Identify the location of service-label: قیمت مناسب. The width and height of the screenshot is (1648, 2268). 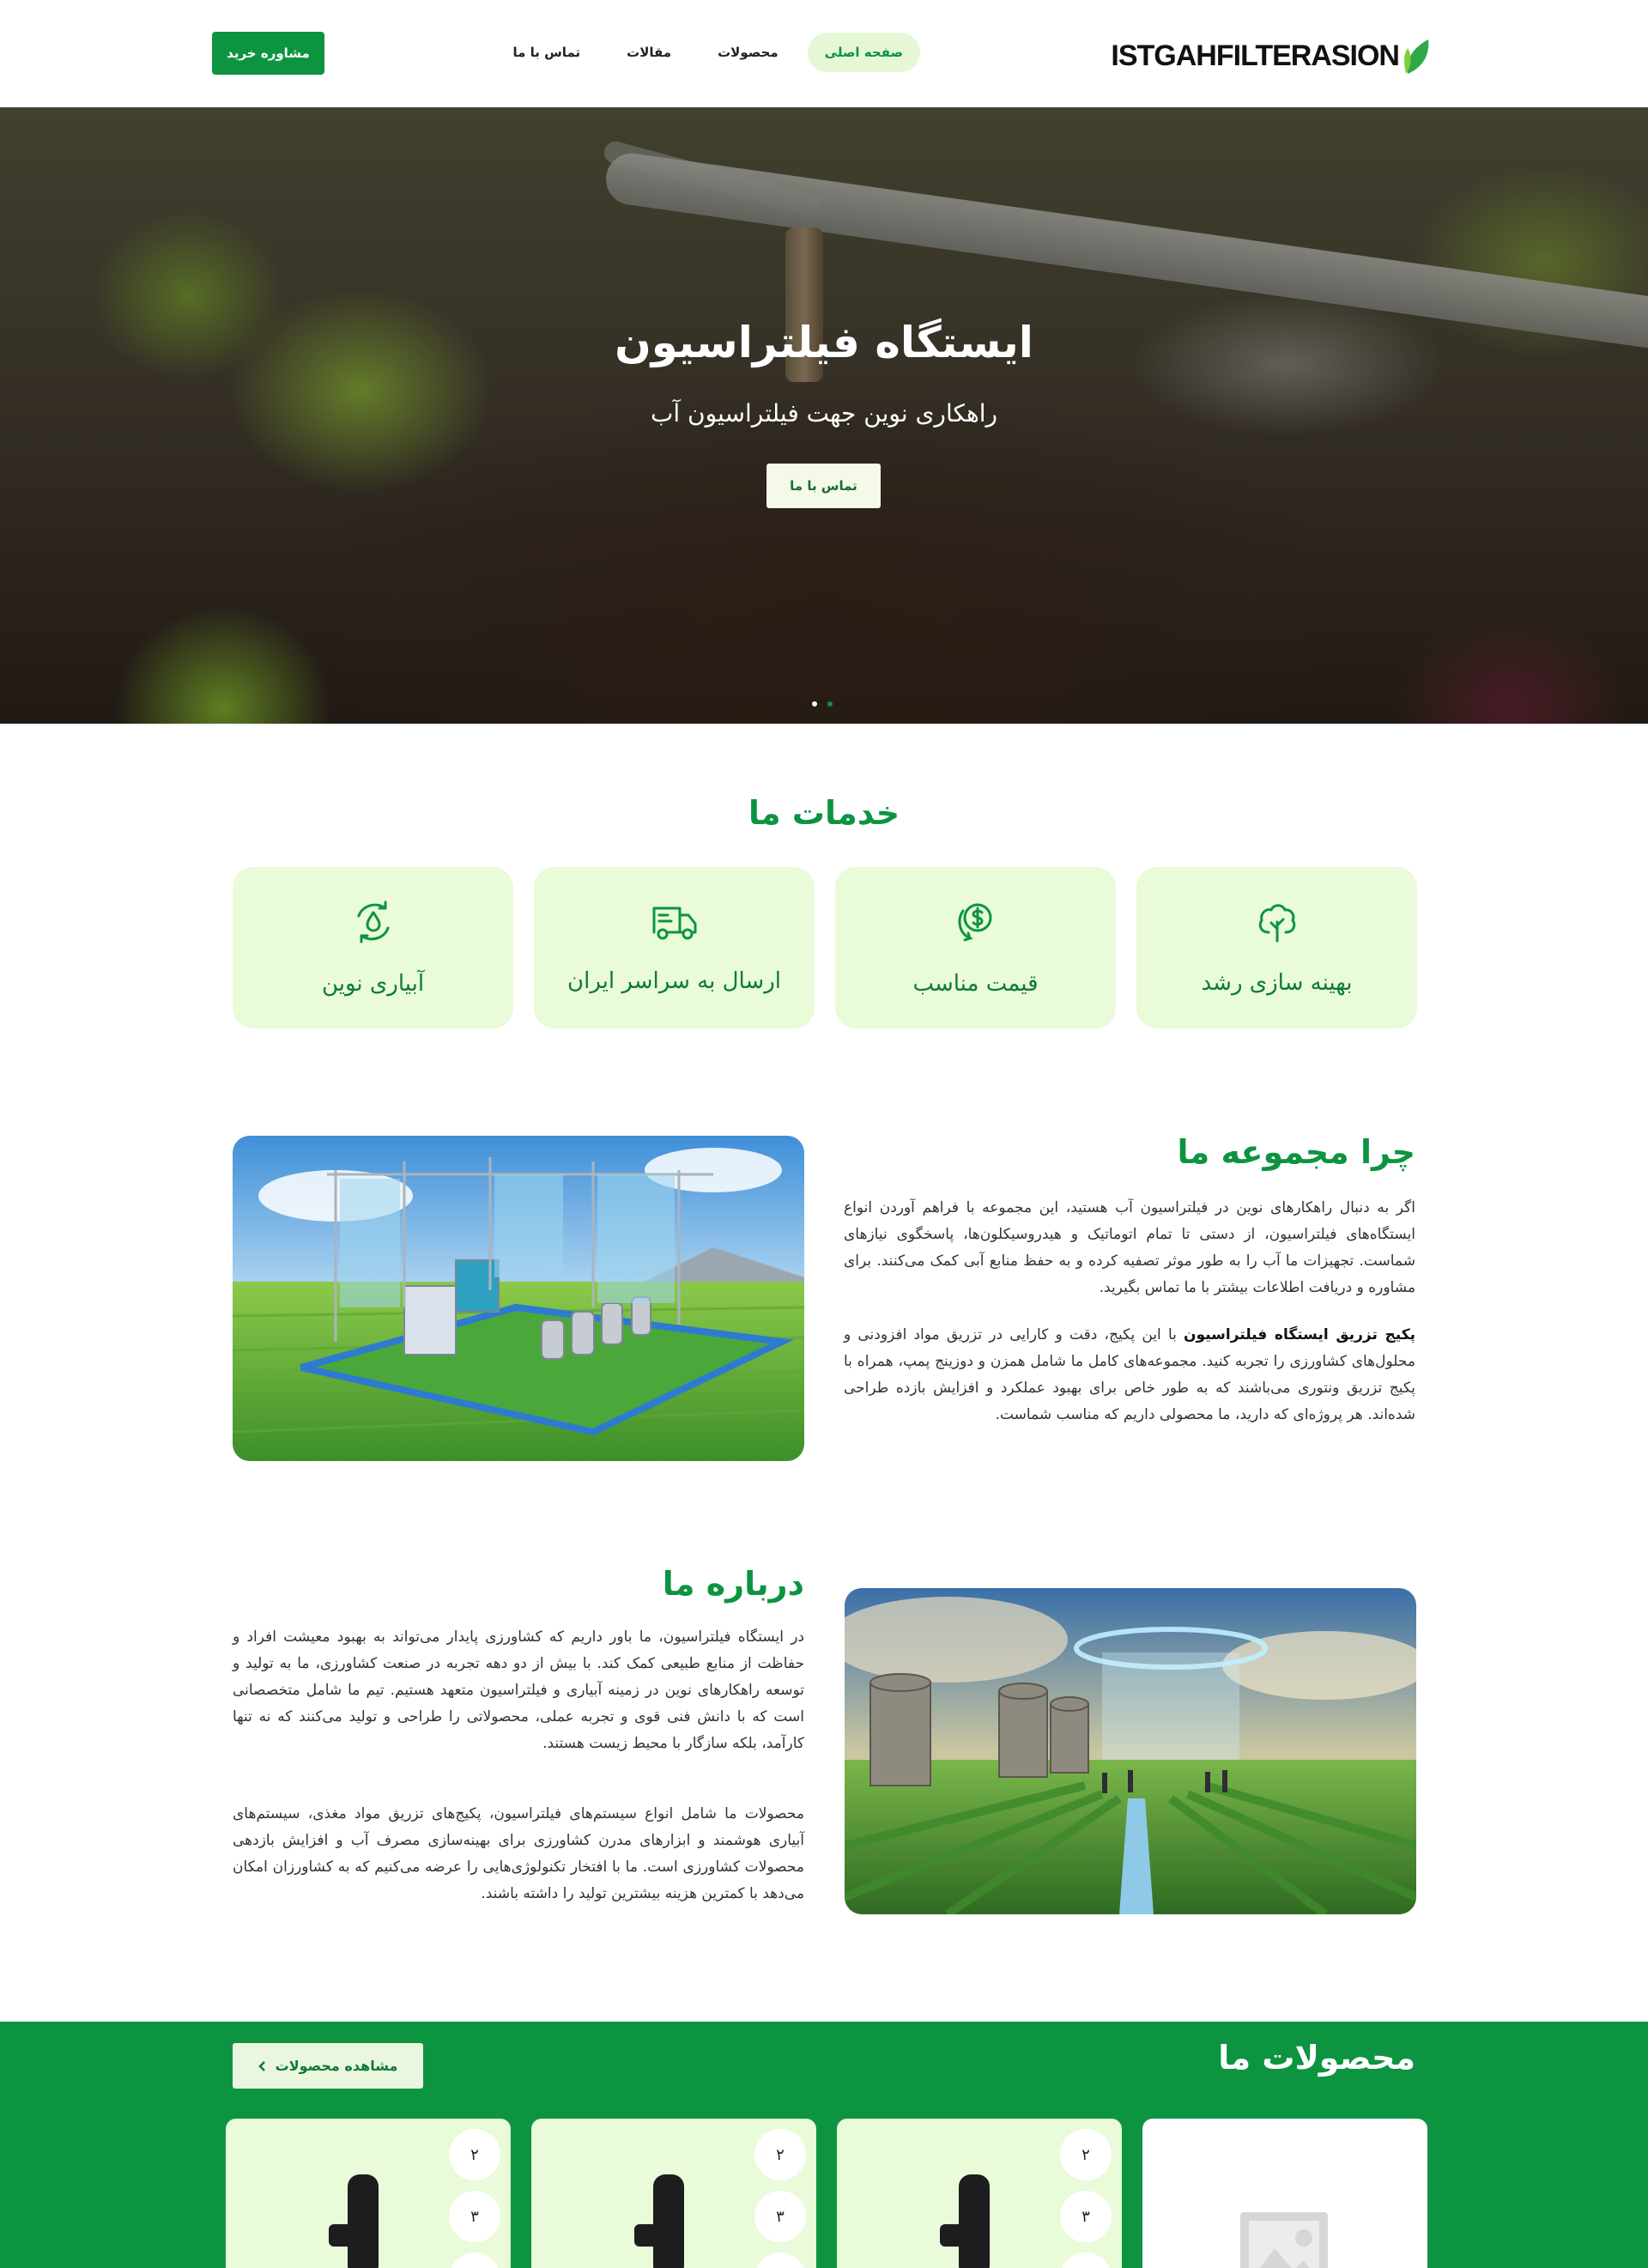
(975, 984).